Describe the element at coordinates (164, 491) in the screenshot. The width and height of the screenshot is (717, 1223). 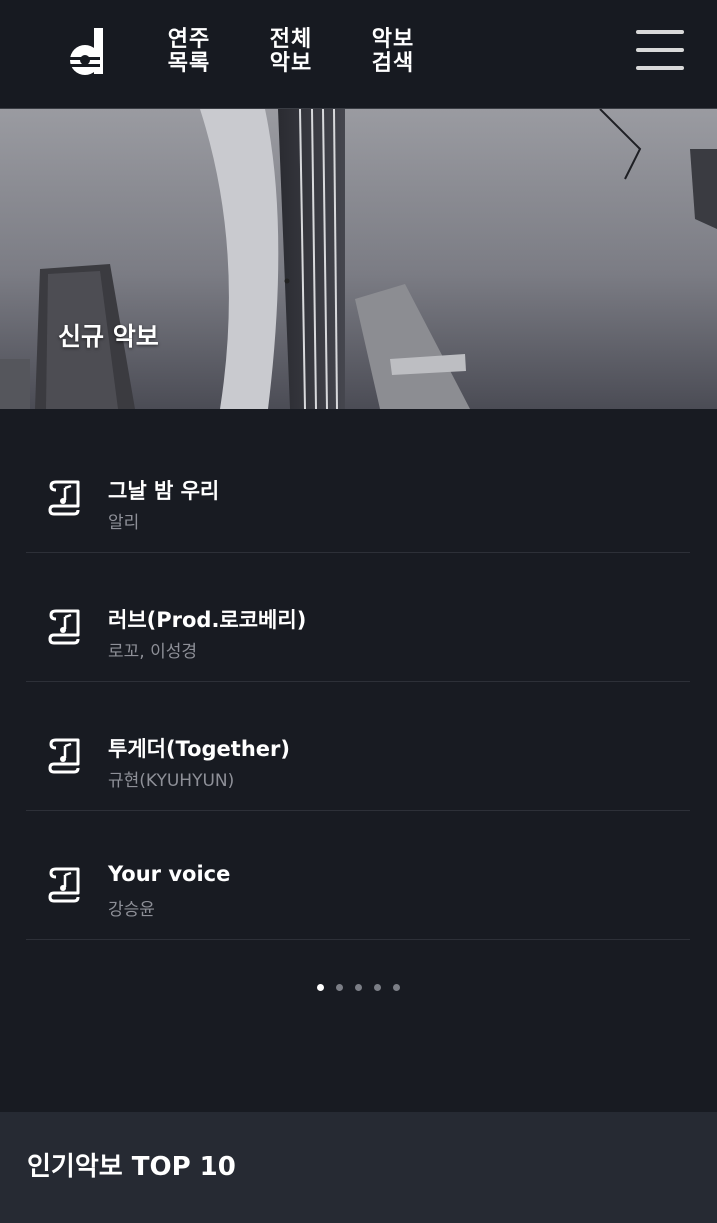
I see `sheet-title: 그날 밤 우리` at that location.